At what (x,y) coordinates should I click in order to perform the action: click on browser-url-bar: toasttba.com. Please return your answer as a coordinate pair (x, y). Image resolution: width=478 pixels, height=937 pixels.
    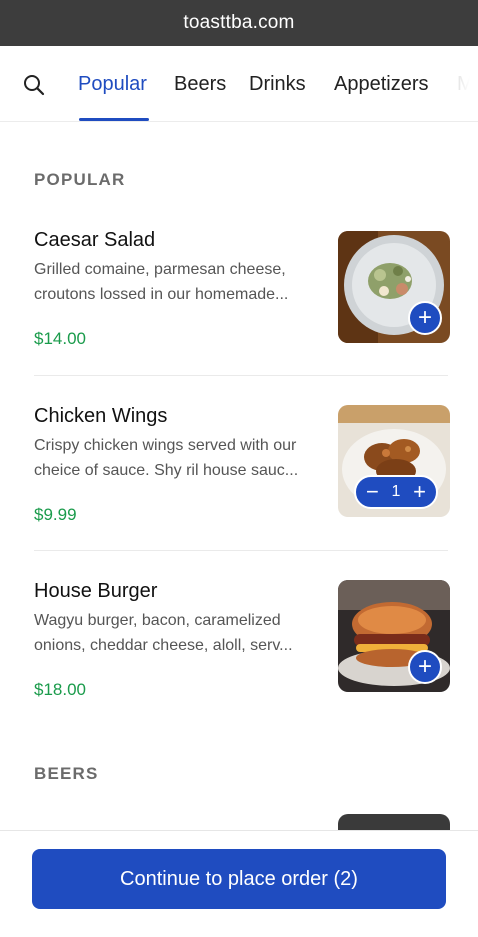
    Looking at the image, I should click on (239, 23).